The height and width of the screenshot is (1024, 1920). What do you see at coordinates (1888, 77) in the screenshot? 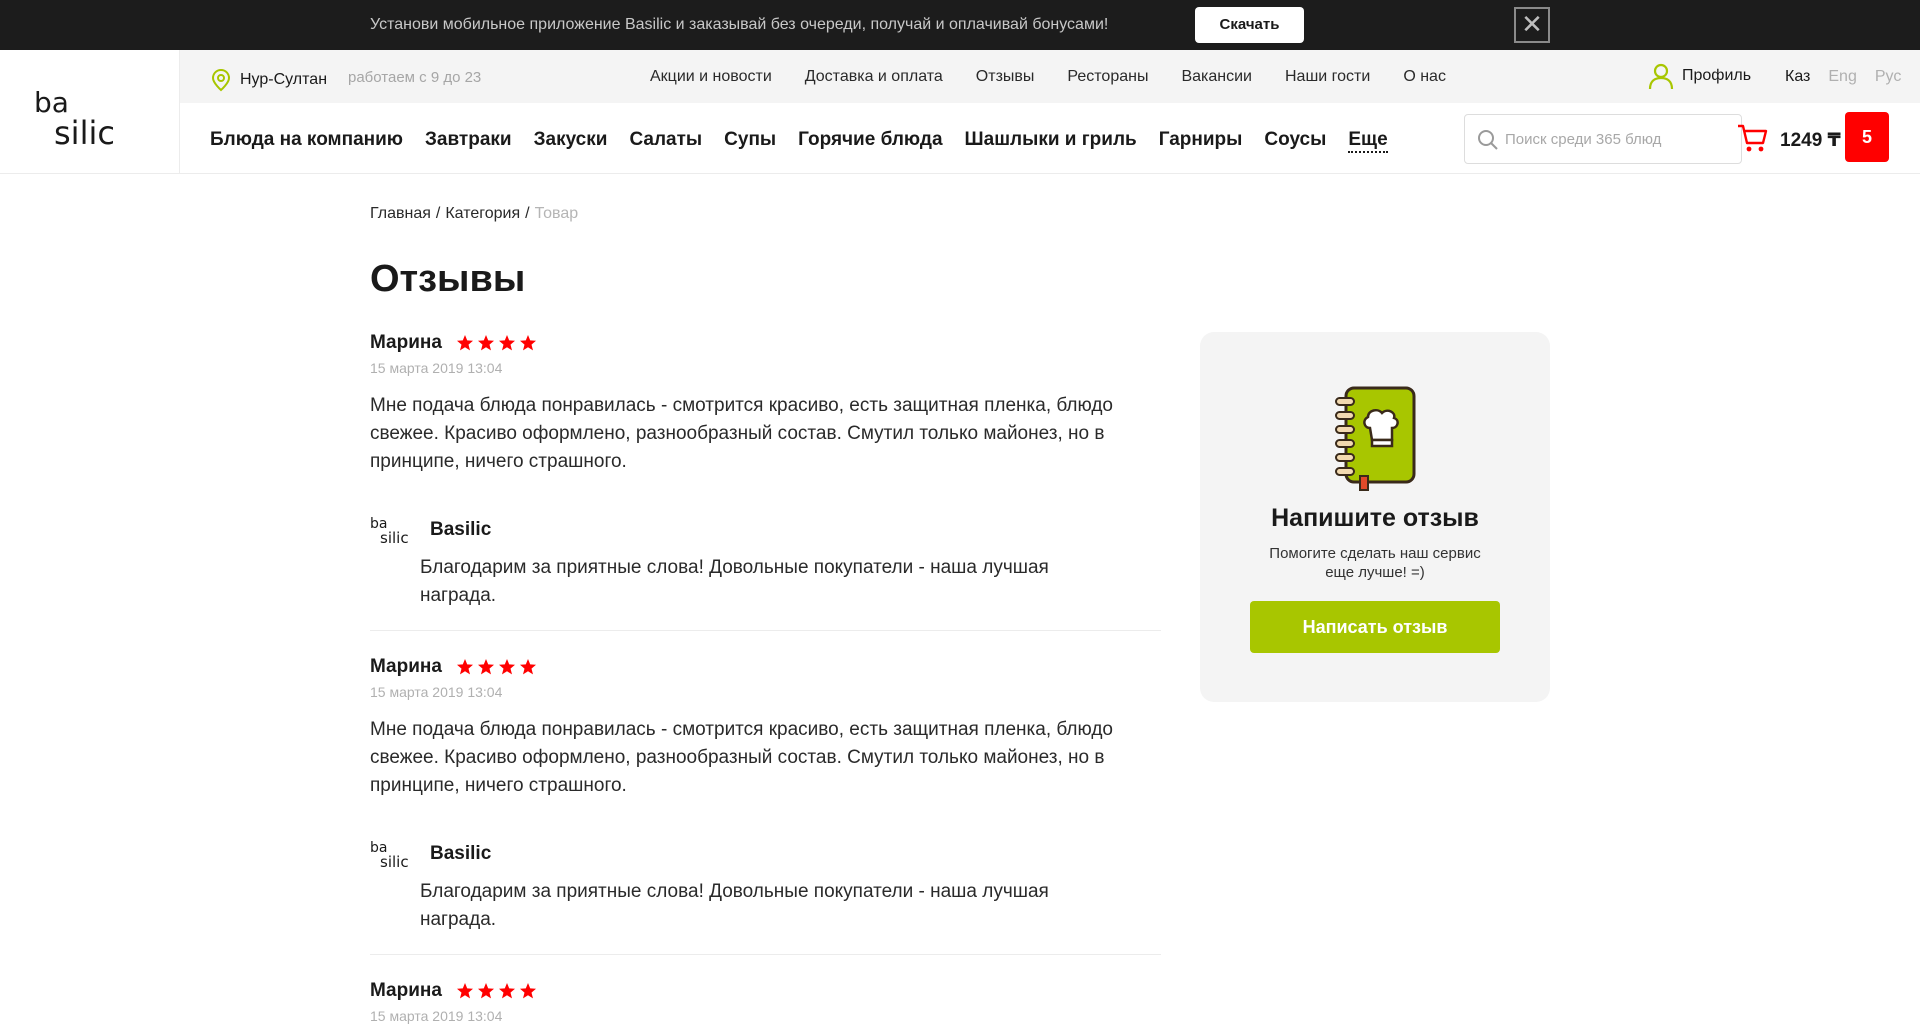
I see `lang-rus: Рус` at bounding box center [1888, 77].